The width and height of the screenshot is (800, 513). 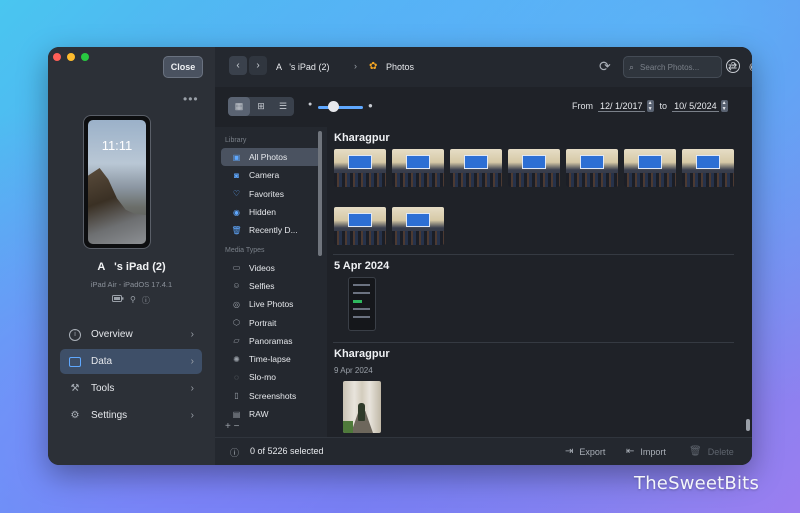 What do you see at coordinates (131, 415) in the screenshot?
I see `sidebar-item-settings: ⚙ Settings ›` at bounding box center [131, 415].